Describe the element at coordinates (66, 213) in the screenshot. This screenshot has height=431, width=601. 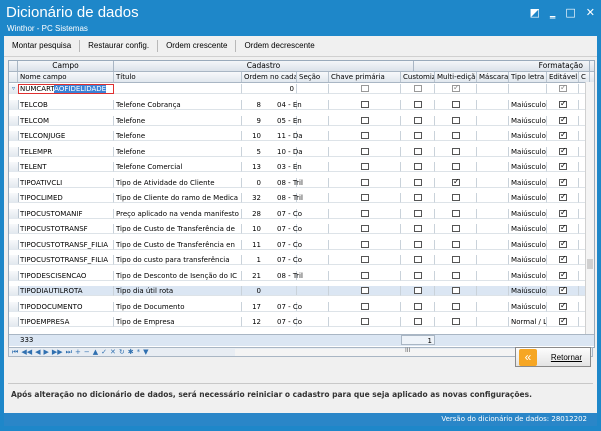
I see `cell-nome: TIPOCUSTOMANIF` at that location.